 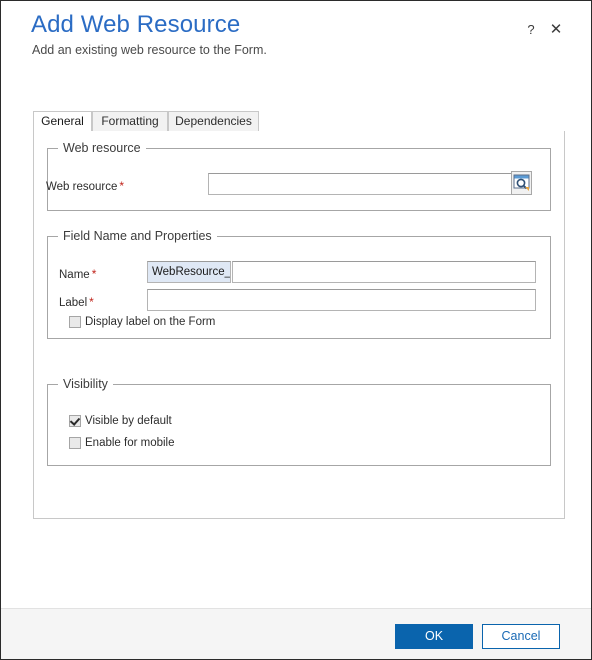 What do you see at coordinates (521, 636) in the screenshot?
I see `cancel-button: Cancel` at bounding box center [521, 636].